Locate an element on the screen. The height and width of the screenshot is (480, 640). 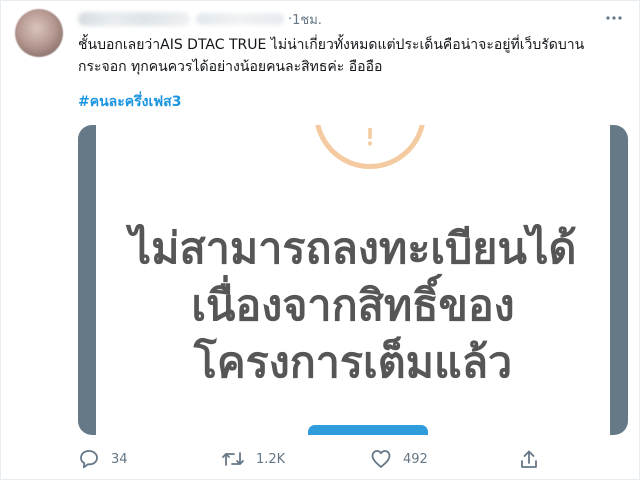
share-button is located at coordinates (529, 459).